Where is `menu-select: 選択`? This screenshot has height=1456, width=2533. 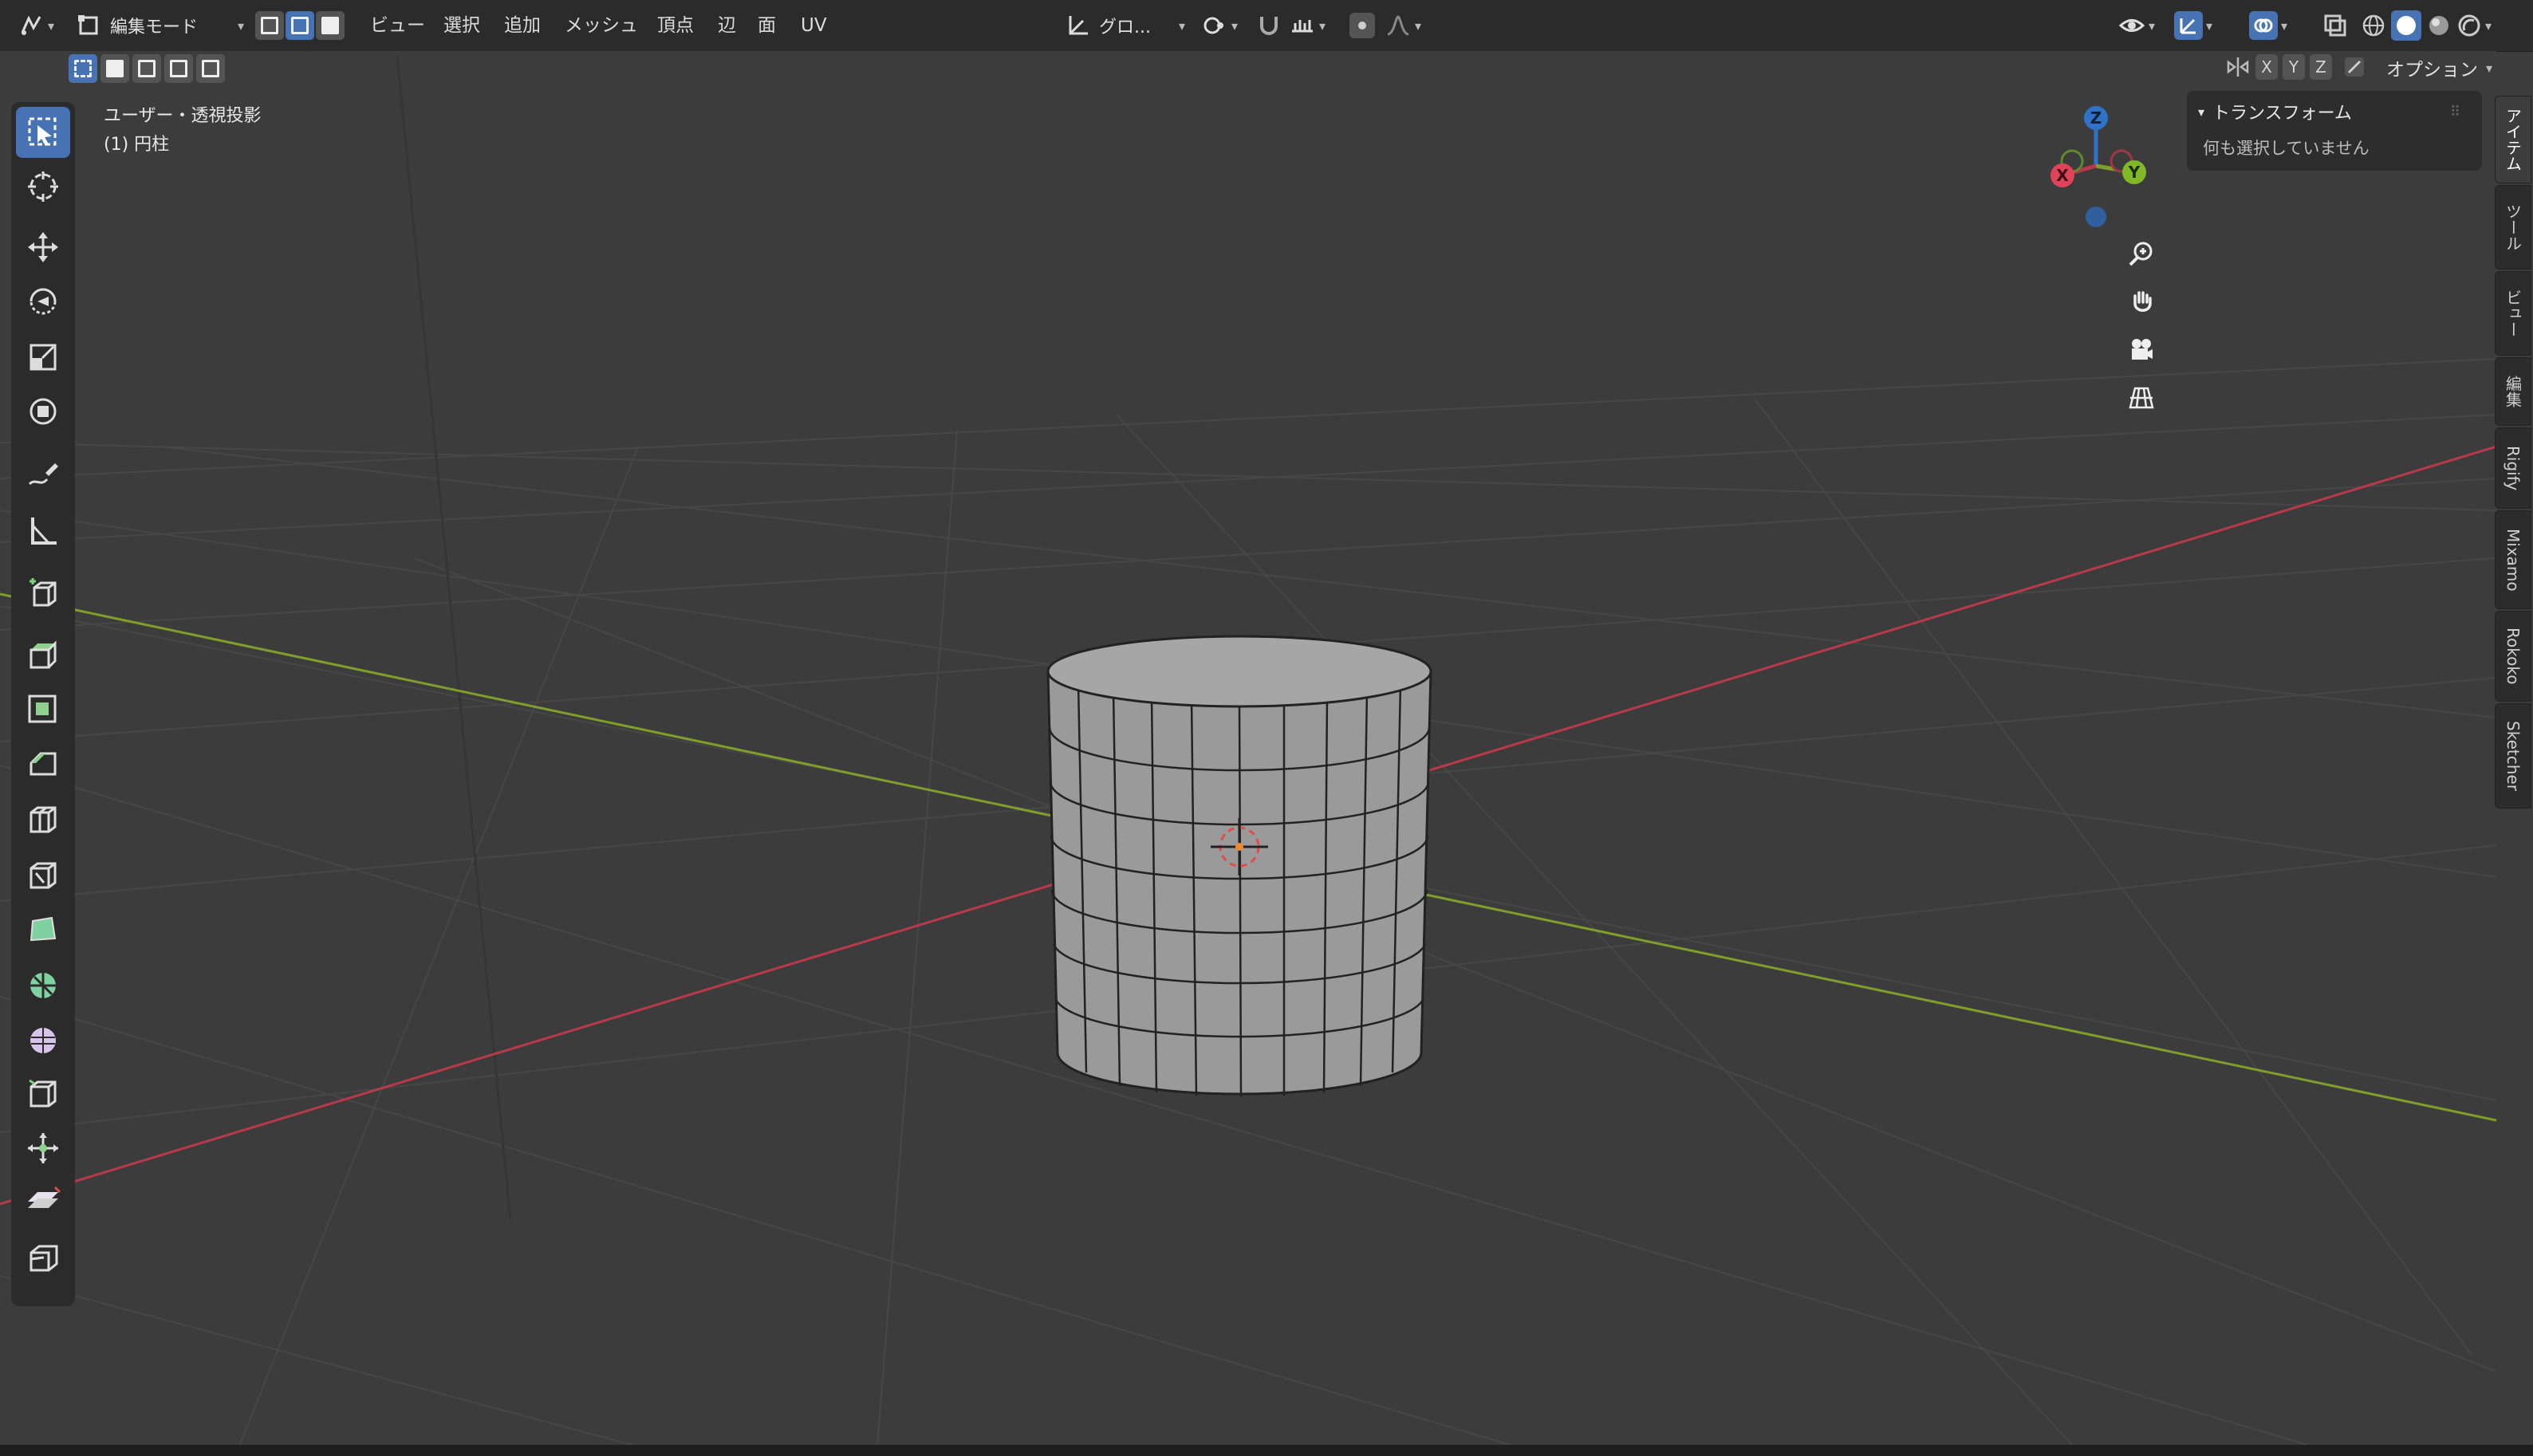
menu-select: 選択 is located at coordinates (461, 25).